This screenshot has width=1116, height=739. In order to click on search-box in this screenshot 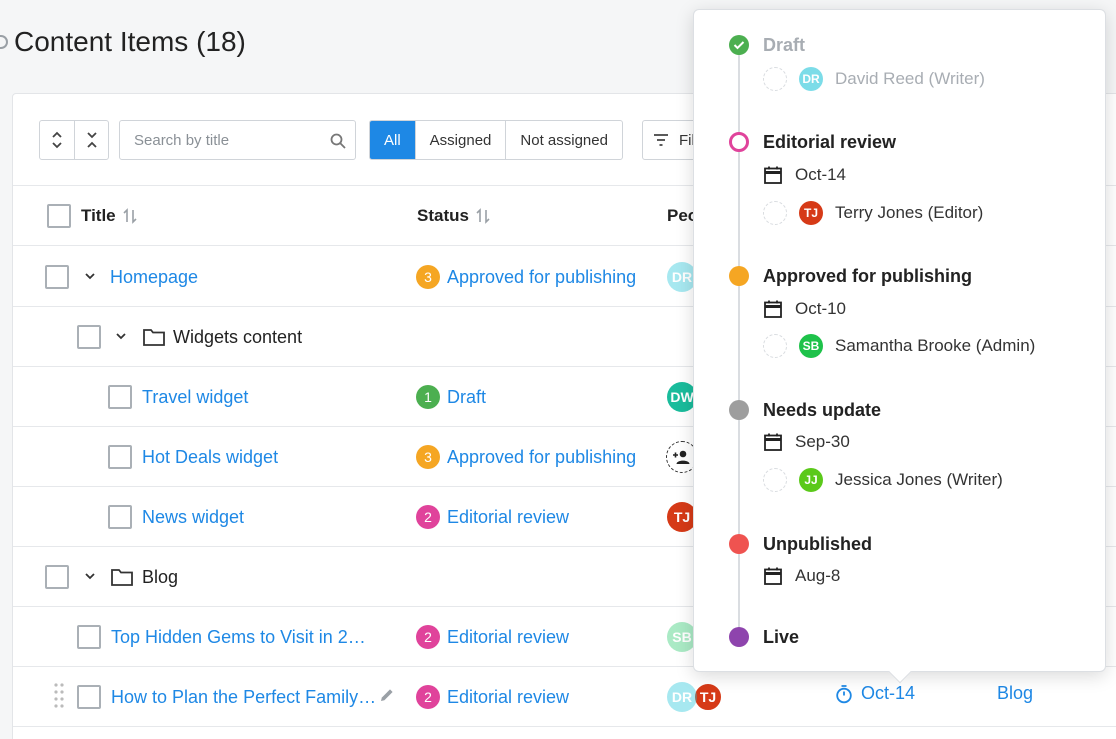, I will do `click(237, 140)`.